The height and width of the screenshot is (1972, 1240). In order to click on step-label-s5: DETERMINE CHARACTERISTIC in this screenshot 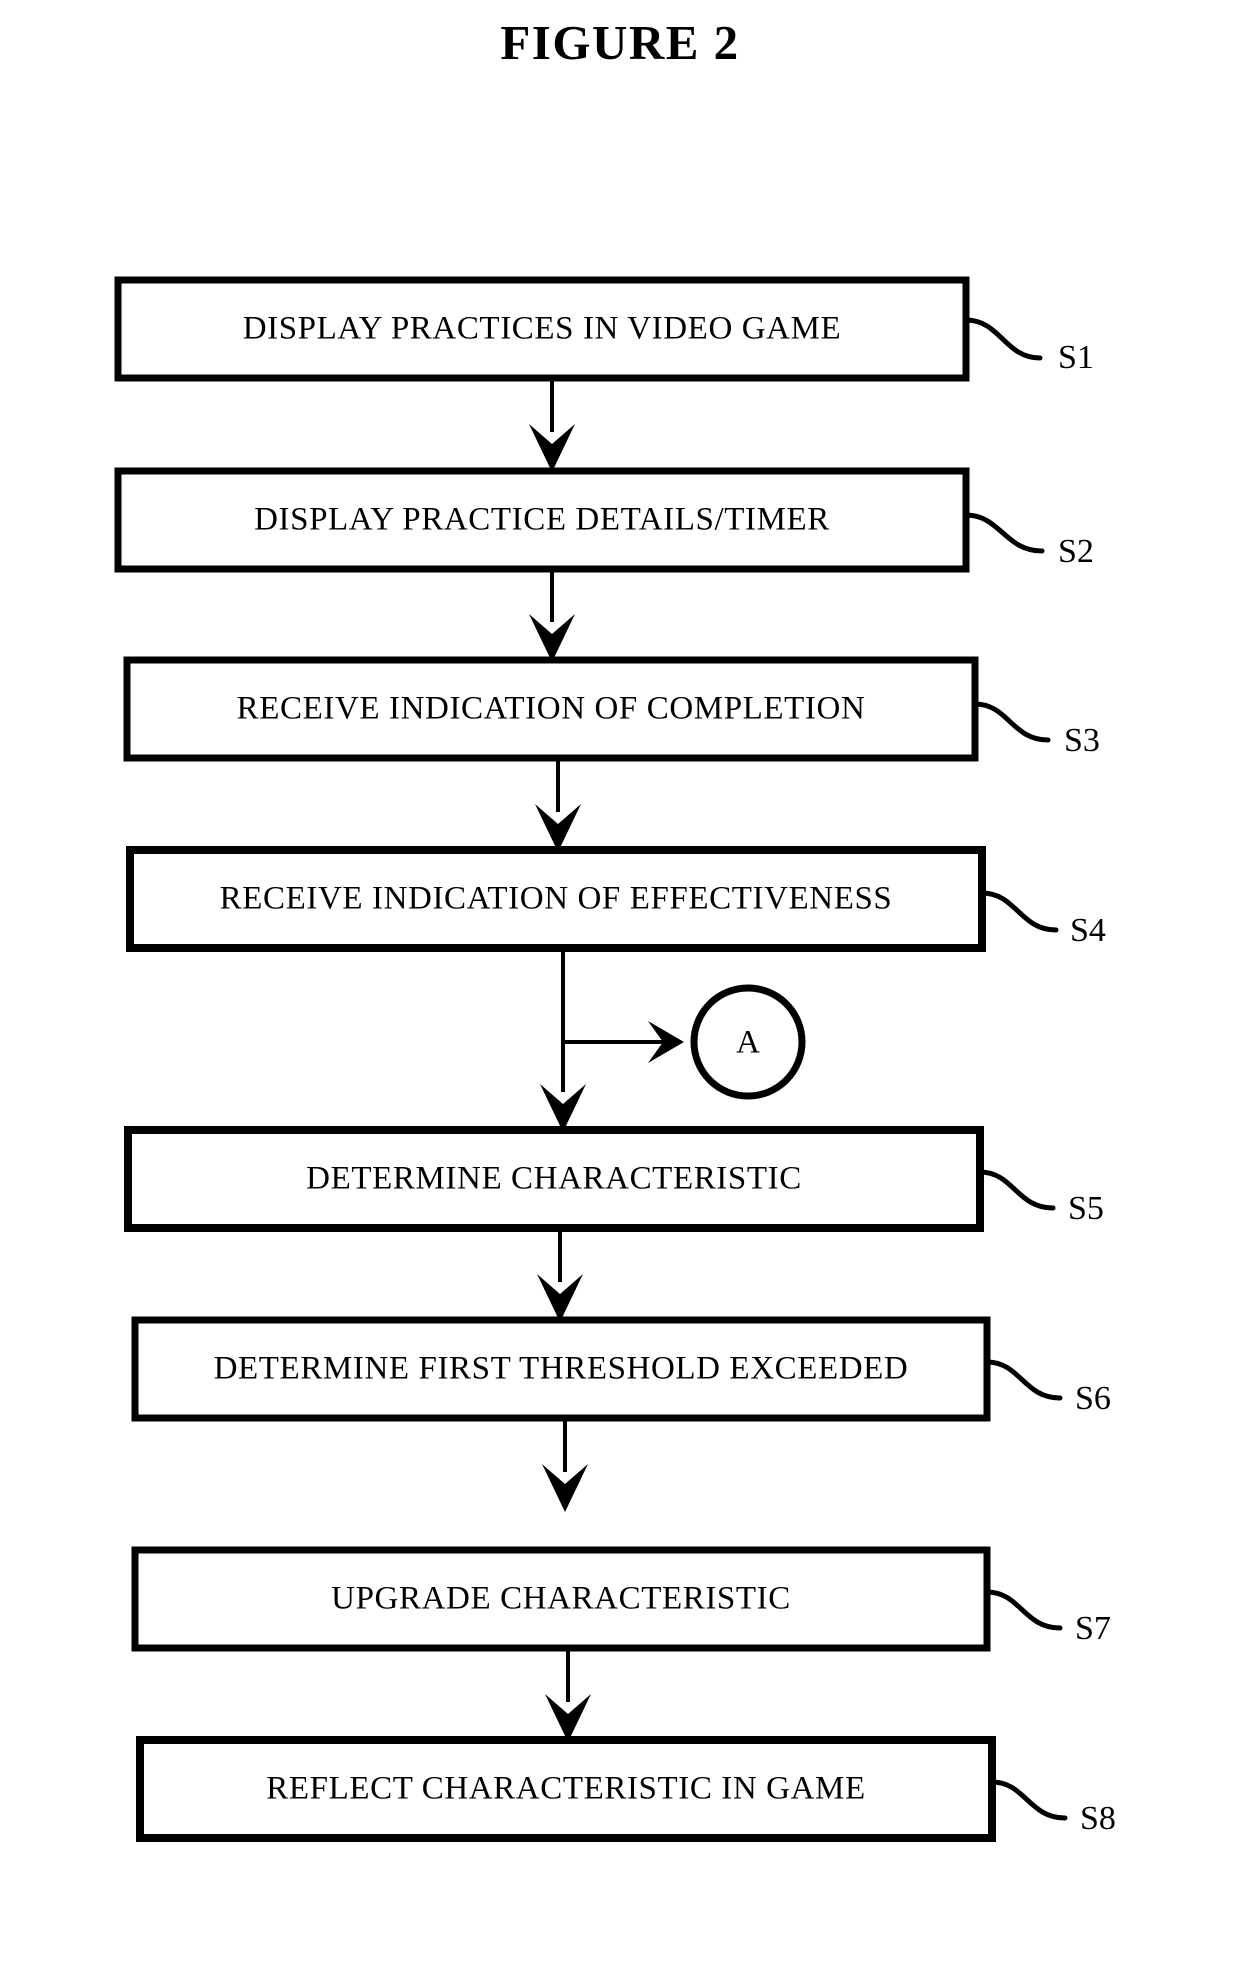, I will do `click(554, 1179)`.